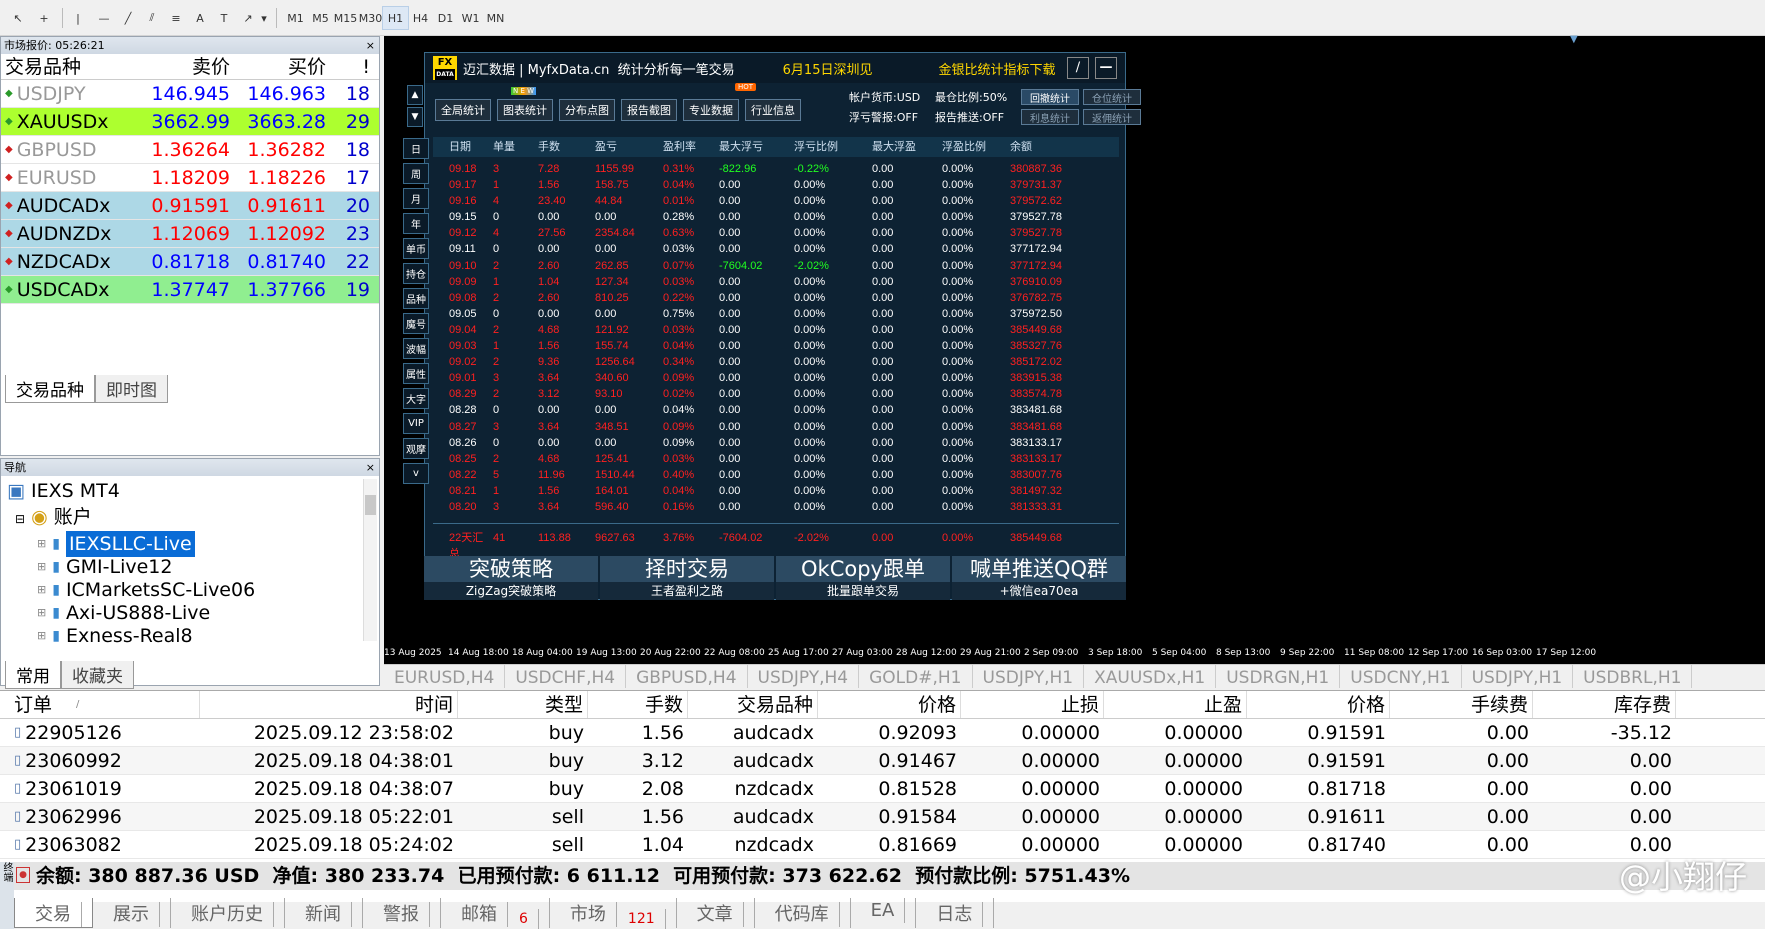 The height and width of the screenshot is (929, 1765). I want to click on timeframe-m15: M15, so click(345, 18).